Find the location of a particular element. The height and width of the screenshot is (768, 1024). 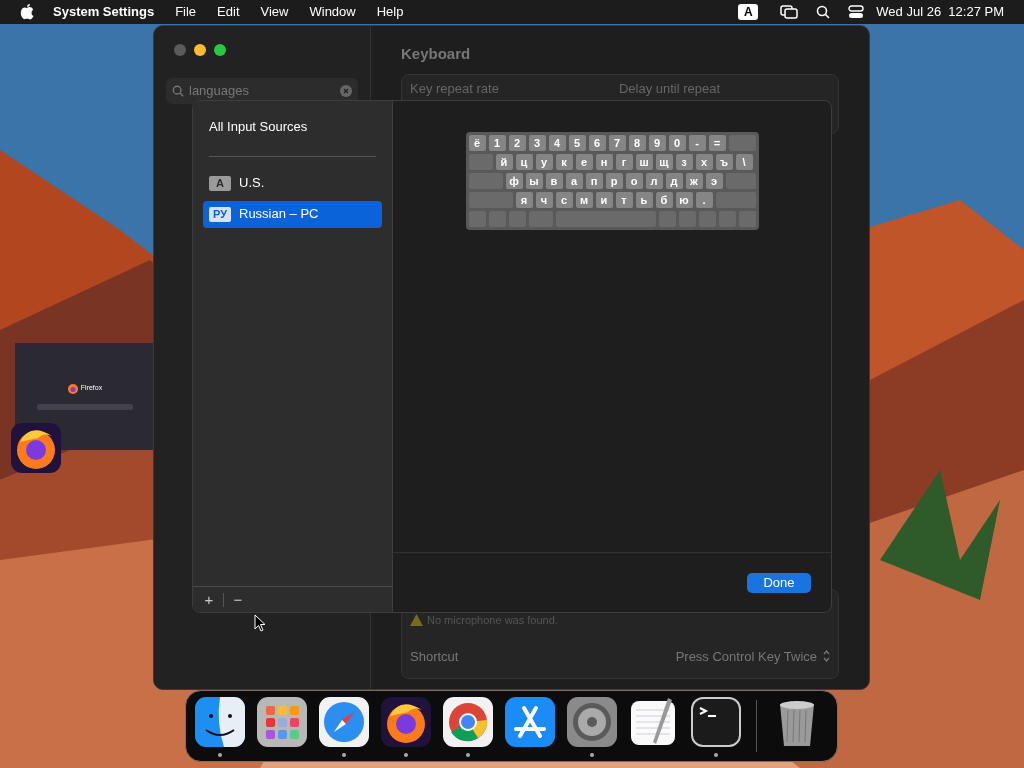

setting-label: Shortcut is located at coordinates (435, 656).